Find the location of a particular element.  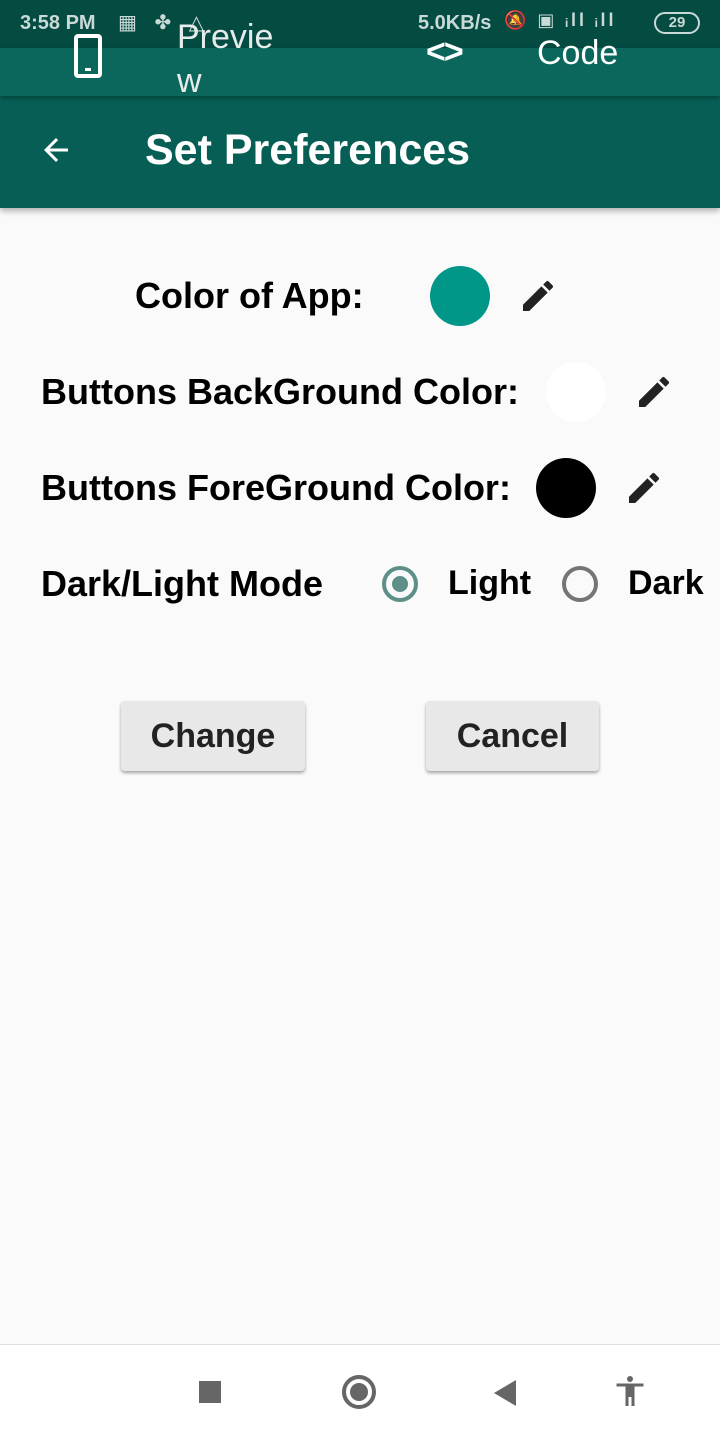

edit-bg-color-icon is located at coordinates (654, 392).